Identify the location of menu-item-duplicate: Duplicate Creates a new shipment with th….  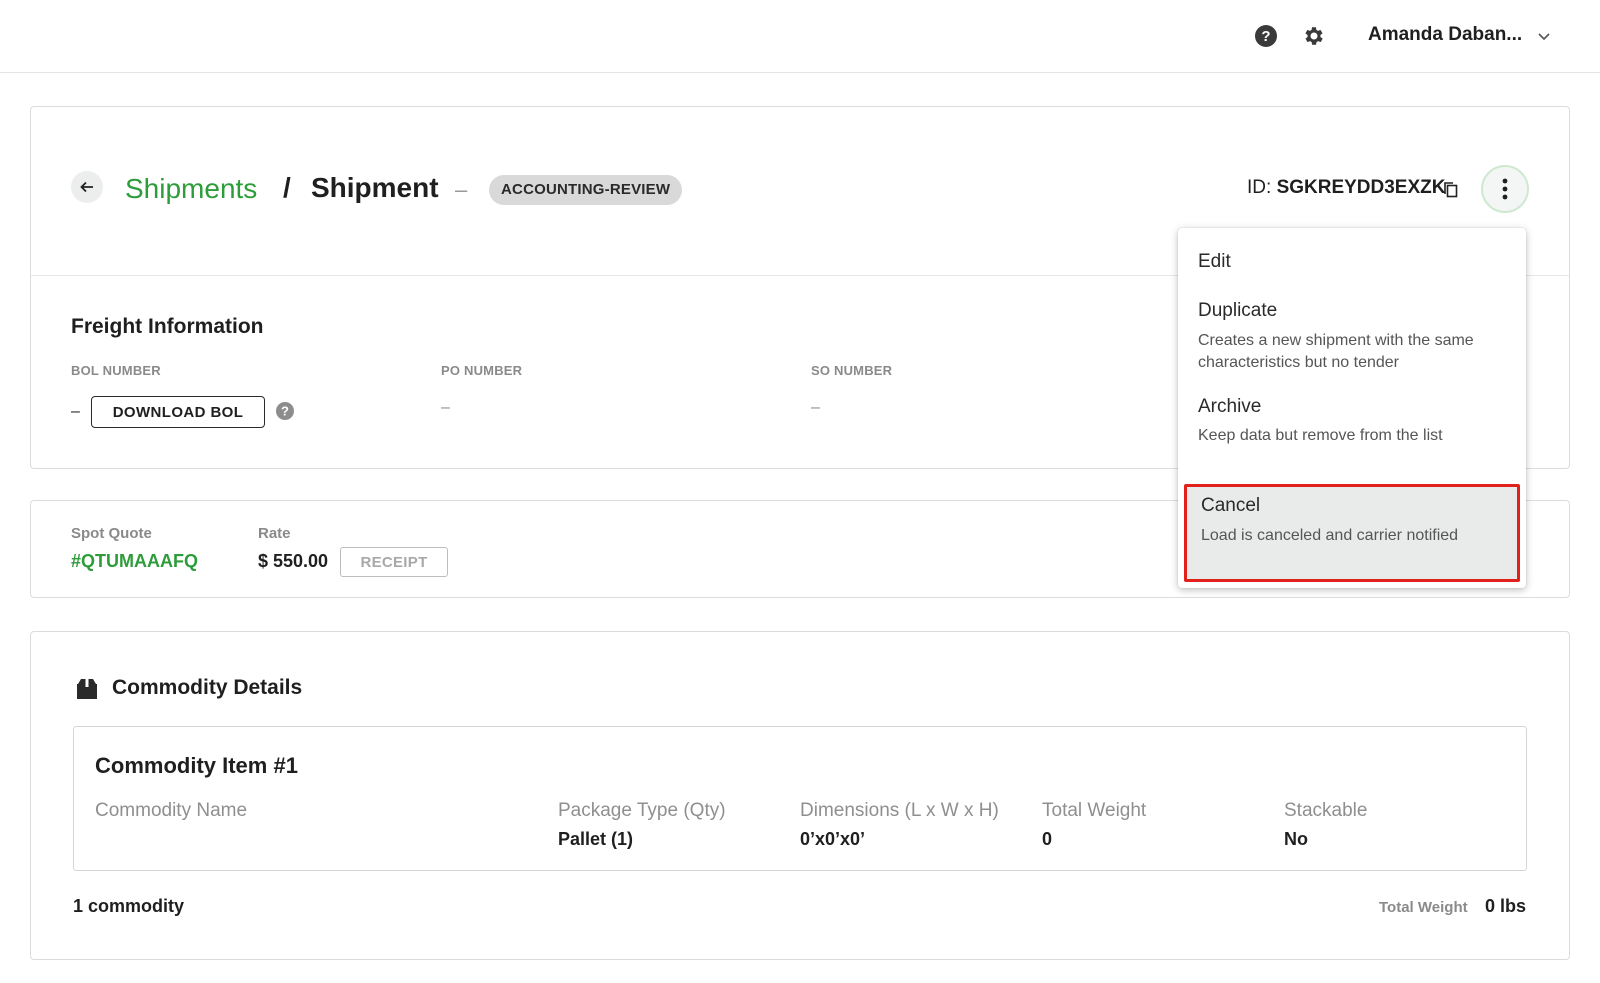
(1352, 328).